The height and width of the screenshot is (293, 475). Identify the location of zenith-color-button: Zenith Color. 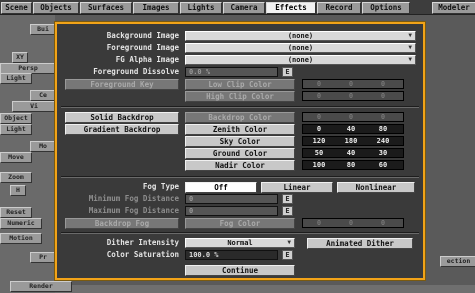
(240, 129).